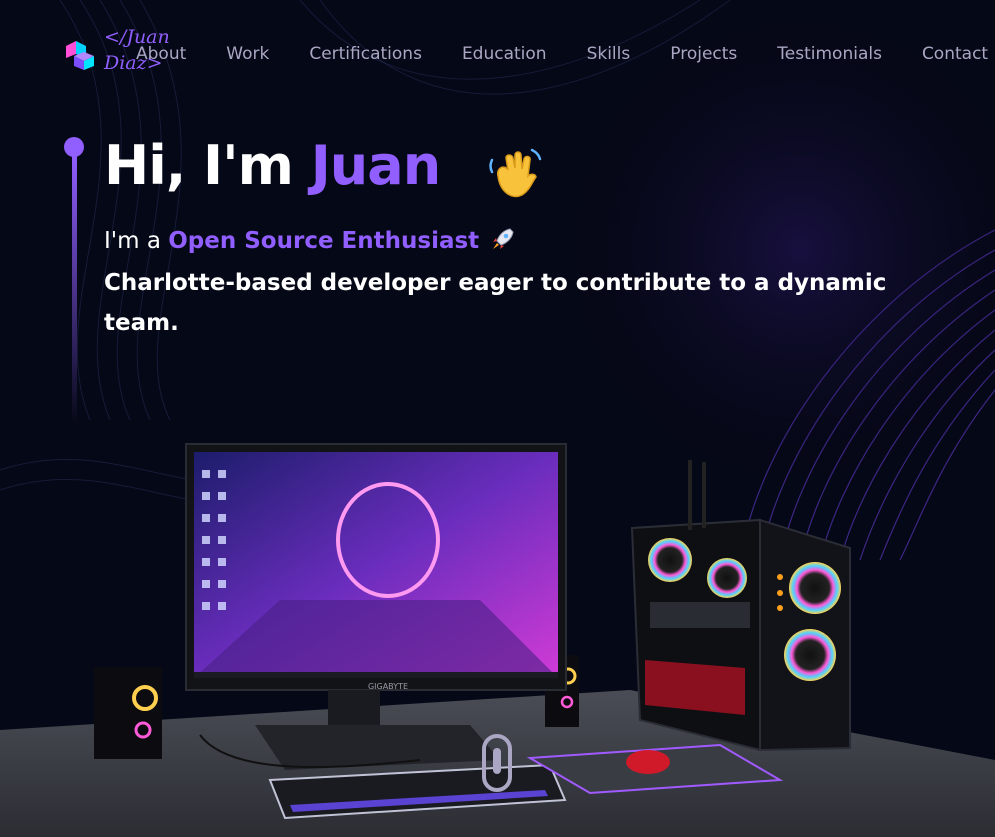  I want to click on hero-title: Hi, I'm Juan, so click(272, 165).